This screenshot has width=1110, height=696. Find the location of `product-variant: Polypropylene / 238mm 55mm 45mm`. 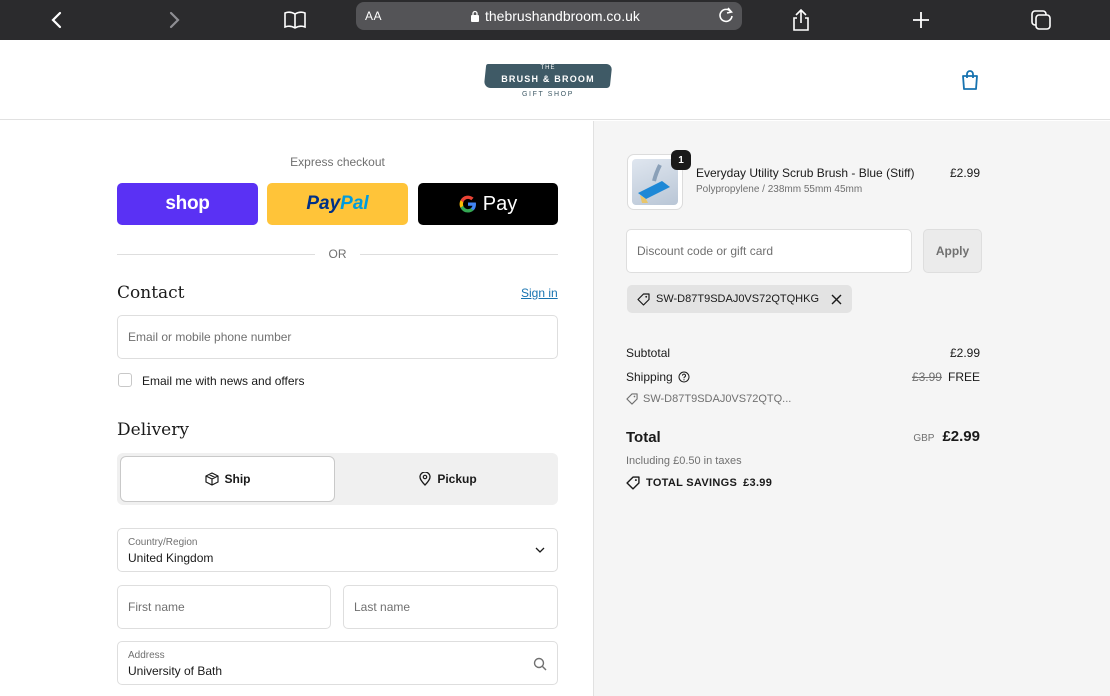

product-variant: Polypropylene / 238mm 55mm 45mm is located at coordinates (779, 189).